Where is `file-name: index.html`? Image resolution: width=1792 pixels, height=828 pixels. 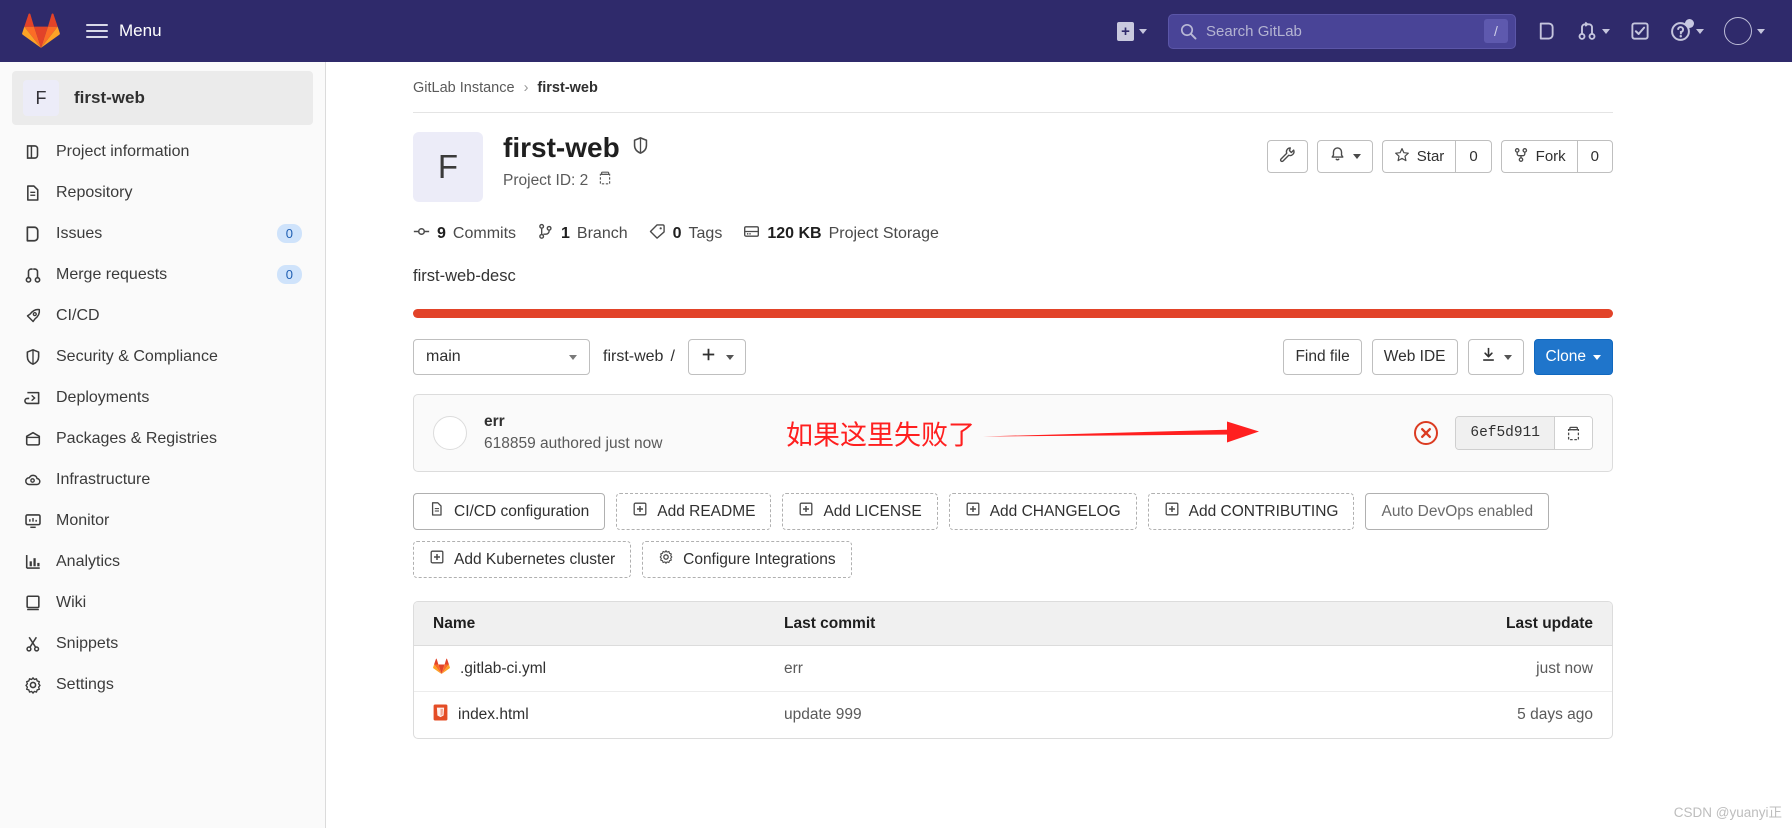
file-name: index.html is located at coordinates (493, 715).